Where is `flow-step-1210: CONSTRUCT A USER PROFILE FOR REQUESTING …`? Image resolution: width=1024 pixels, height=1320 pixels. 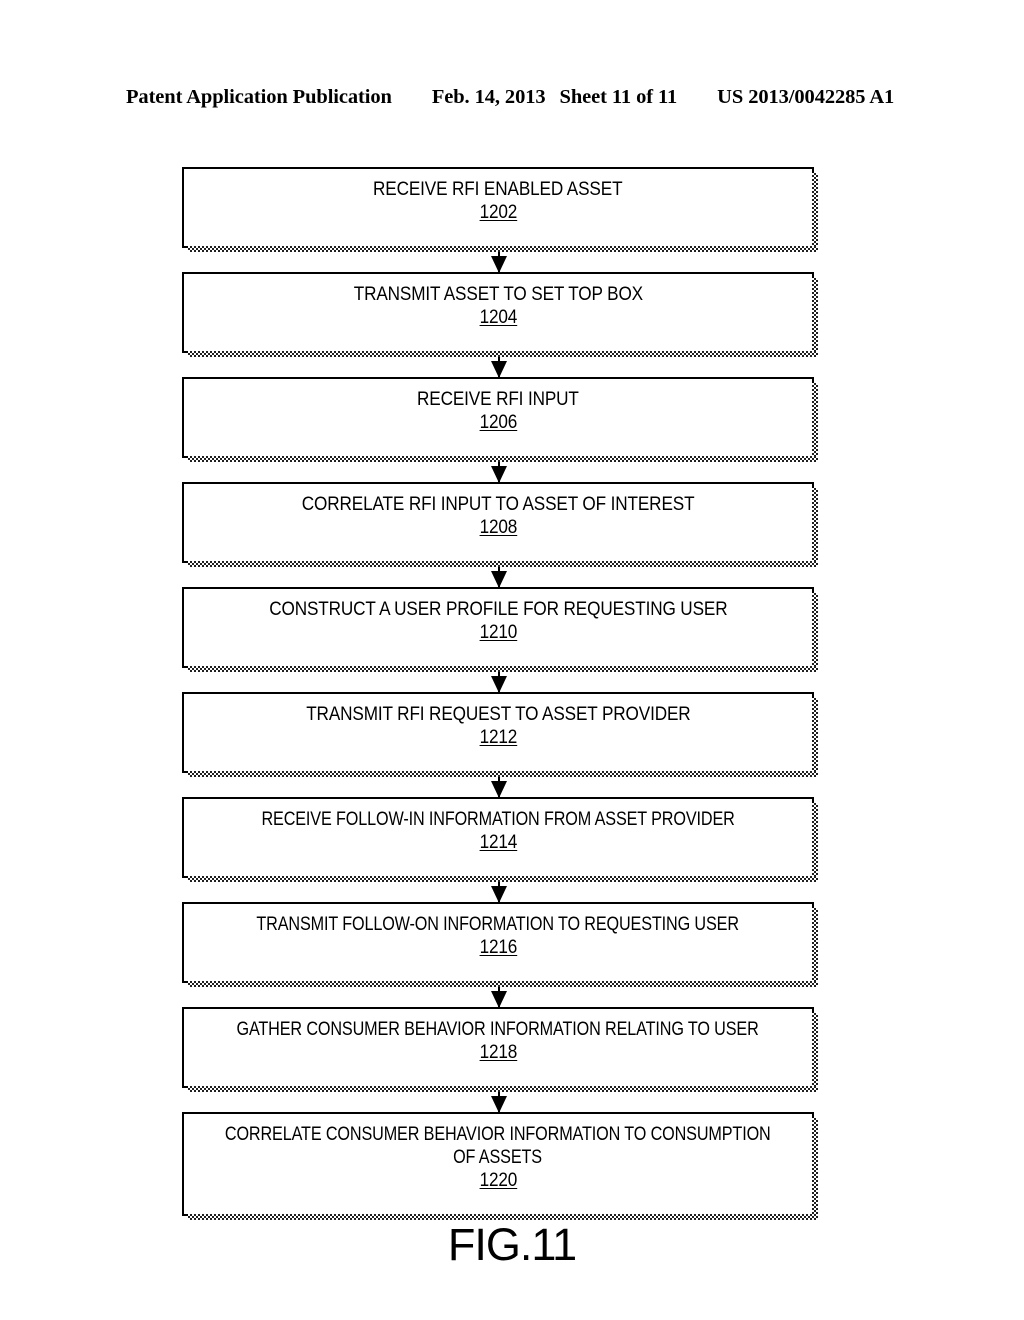
flow-step-1210: CONSTRUCT A USER PROFILE FOR REQUESTING … is located at coordinates (500, 629).